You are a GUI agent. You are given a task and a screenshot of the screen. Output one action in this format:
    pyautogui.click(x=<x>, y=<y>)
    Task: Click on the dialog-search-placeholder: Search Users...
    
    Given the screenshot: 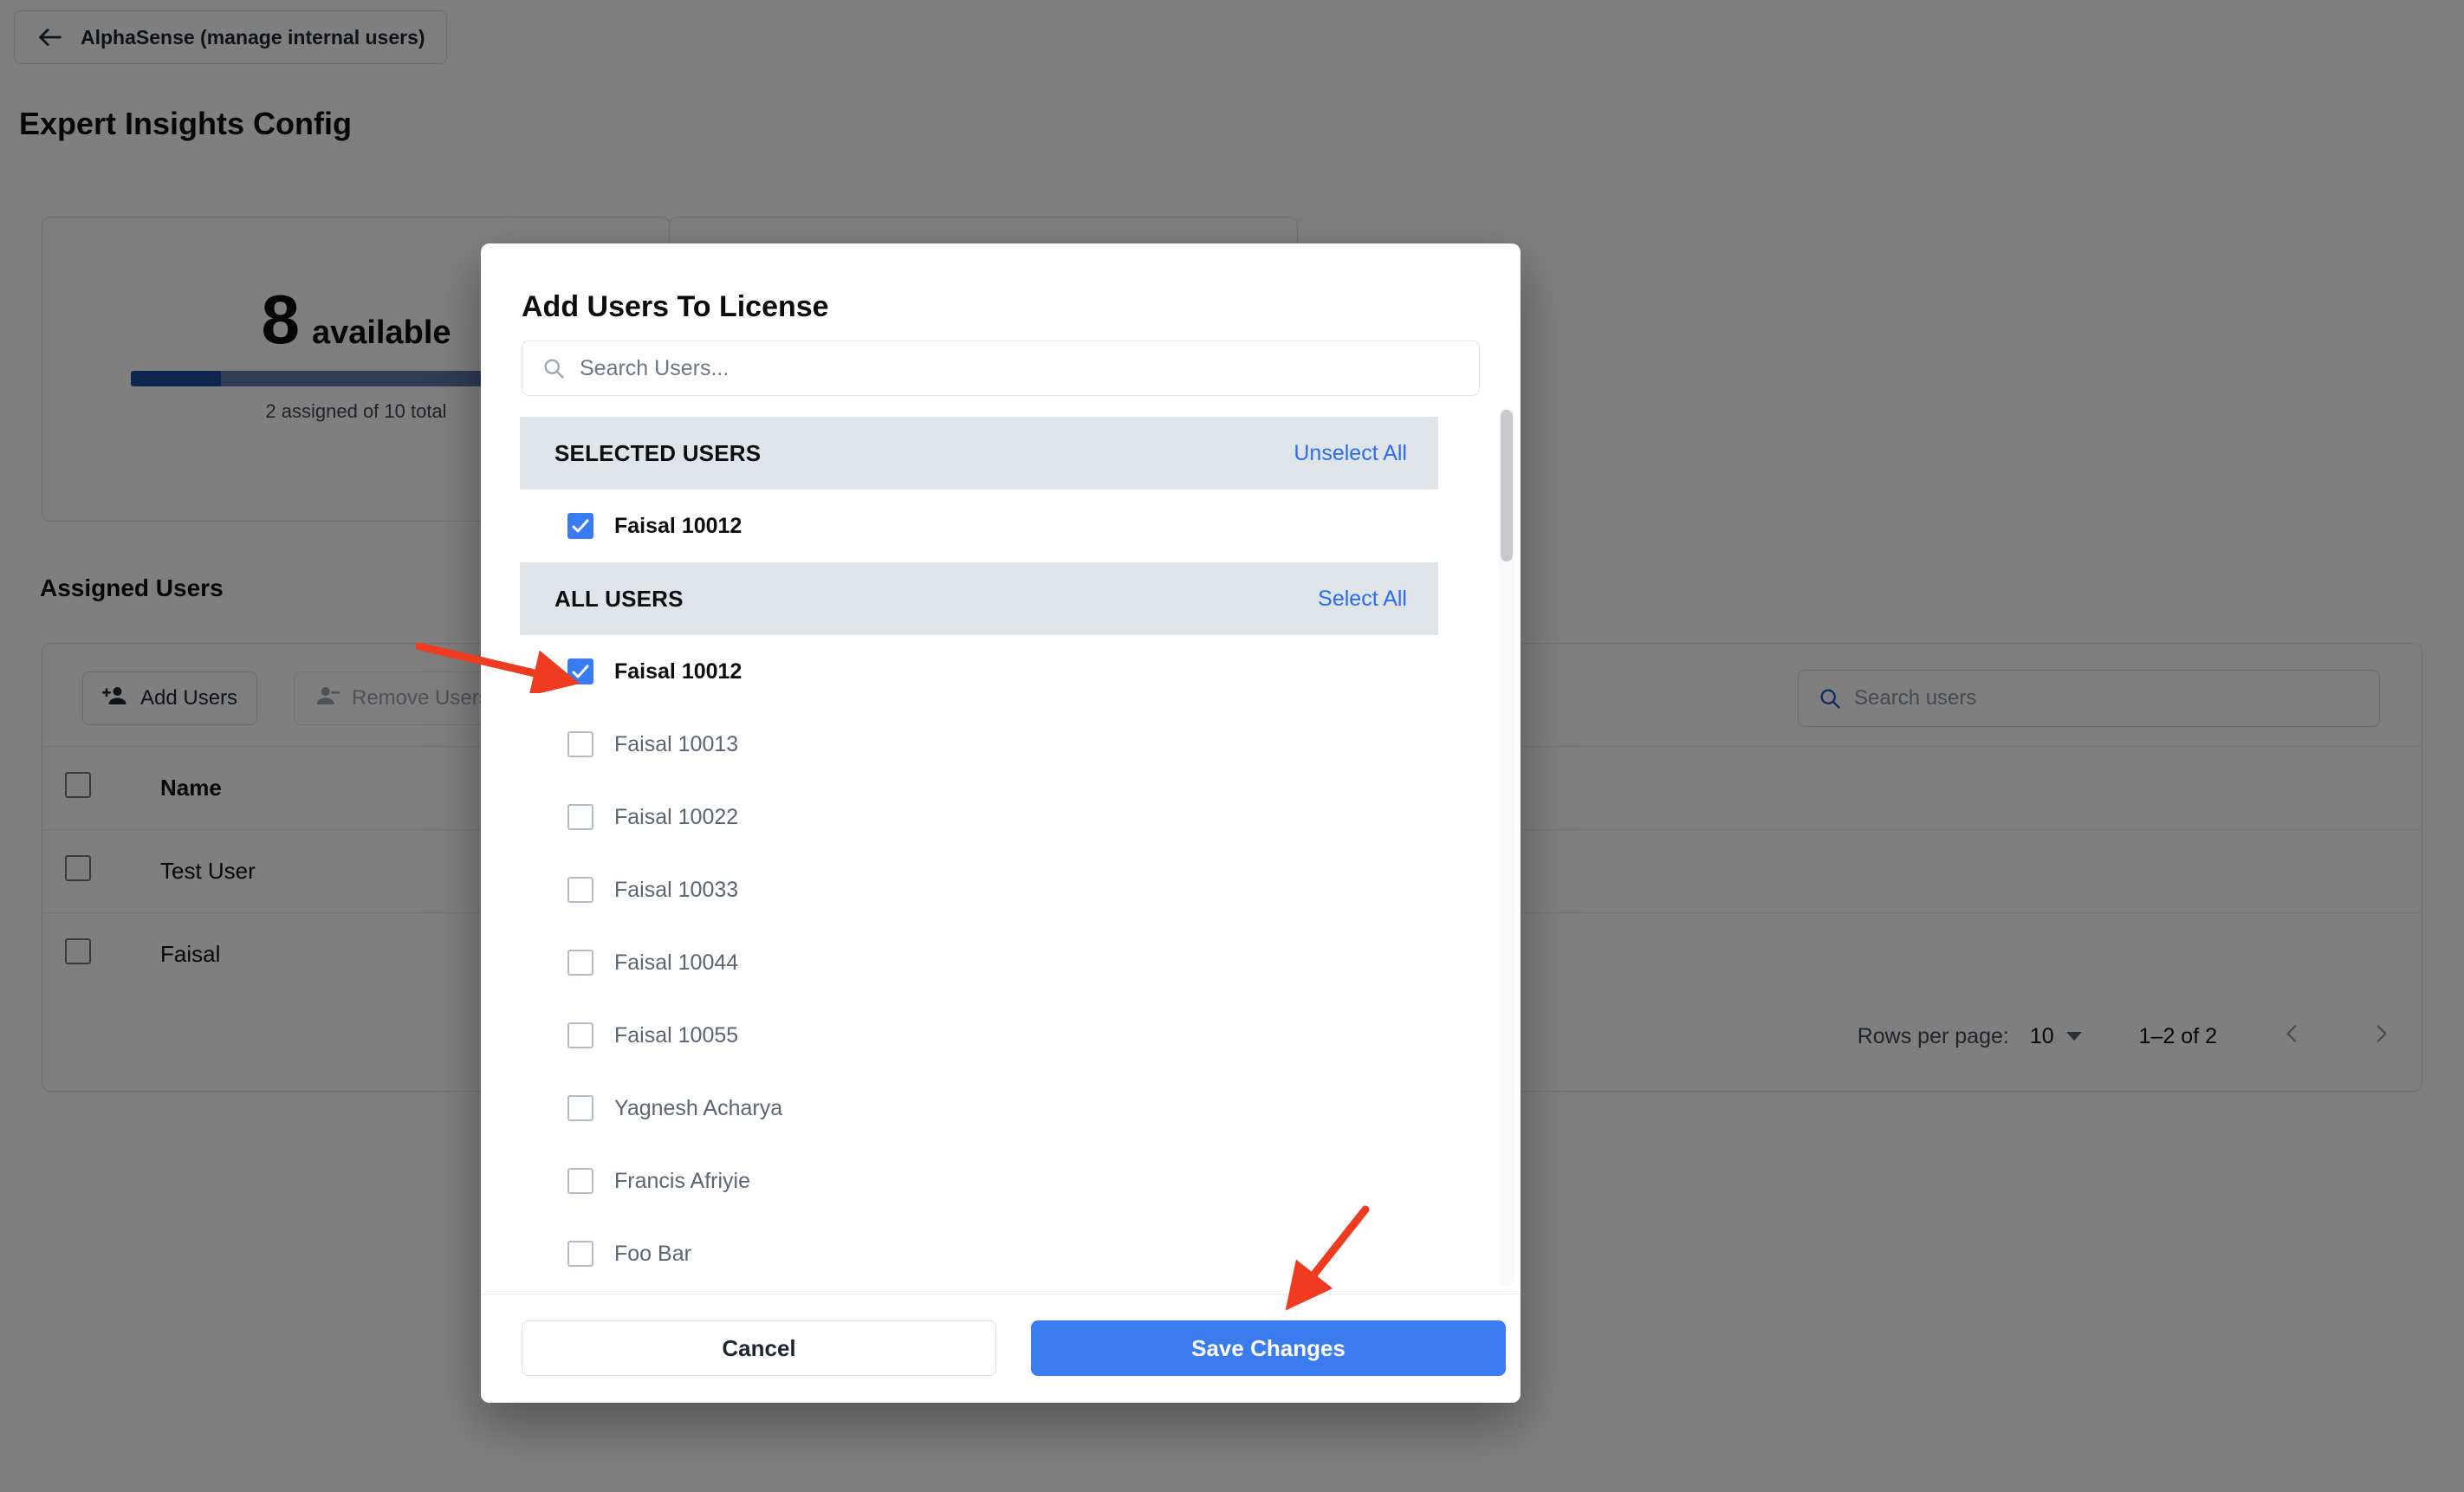 What is the action you would take?
    pyautogui.click(x=654, y=367)
    